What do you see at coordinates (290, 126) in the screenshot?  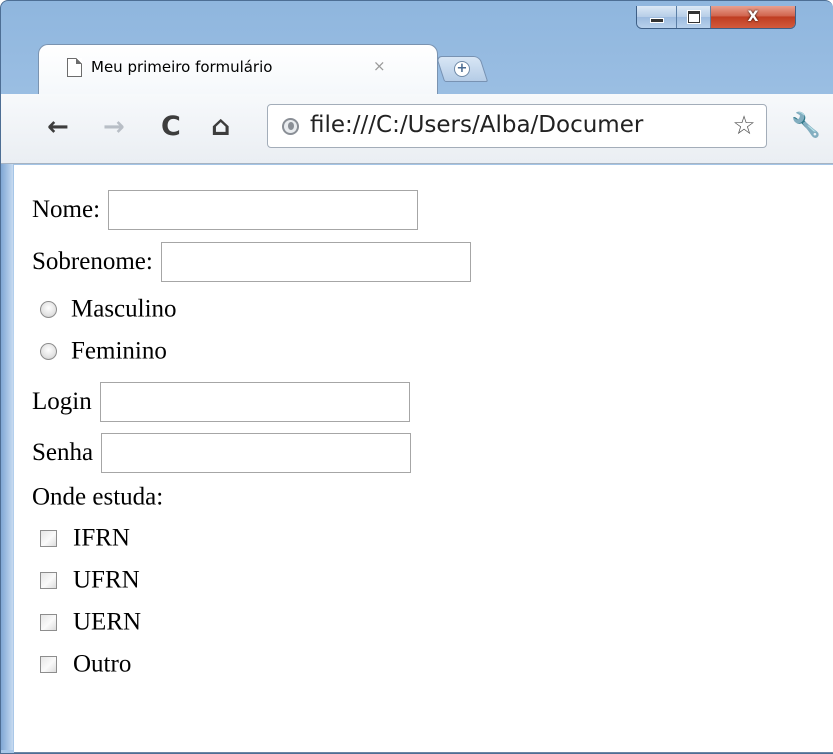 I see `globe-icon` at bounding box center [290, 126].